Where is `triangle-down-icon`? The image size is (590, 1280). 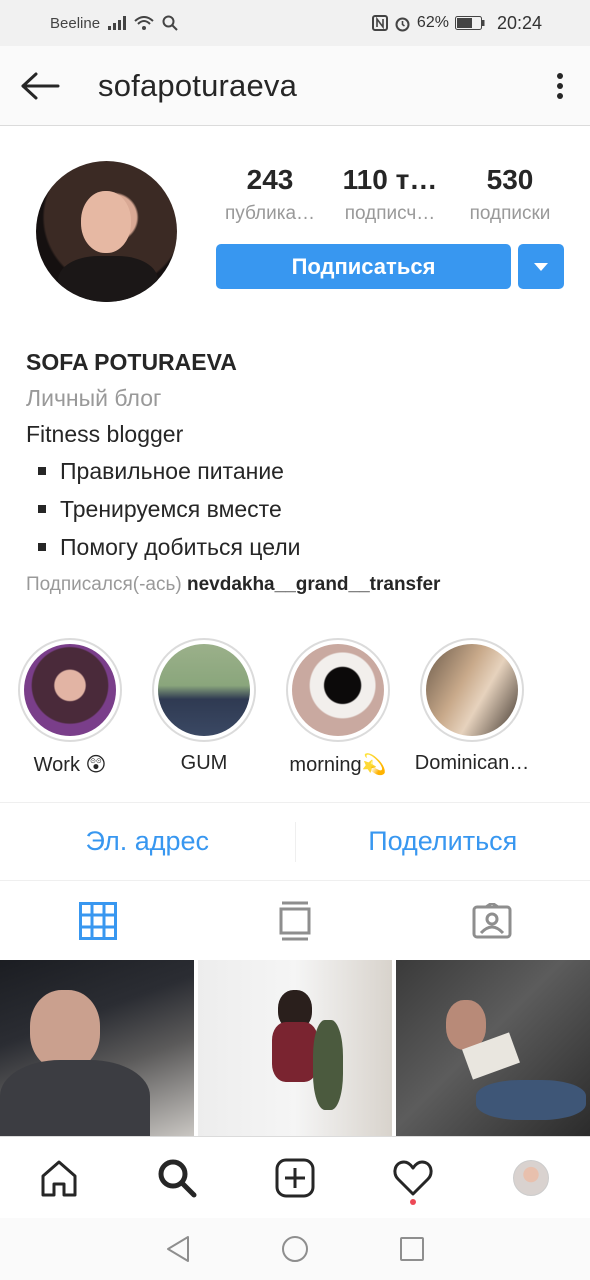 triangle-down-icon is located at coordinates (541, 266).